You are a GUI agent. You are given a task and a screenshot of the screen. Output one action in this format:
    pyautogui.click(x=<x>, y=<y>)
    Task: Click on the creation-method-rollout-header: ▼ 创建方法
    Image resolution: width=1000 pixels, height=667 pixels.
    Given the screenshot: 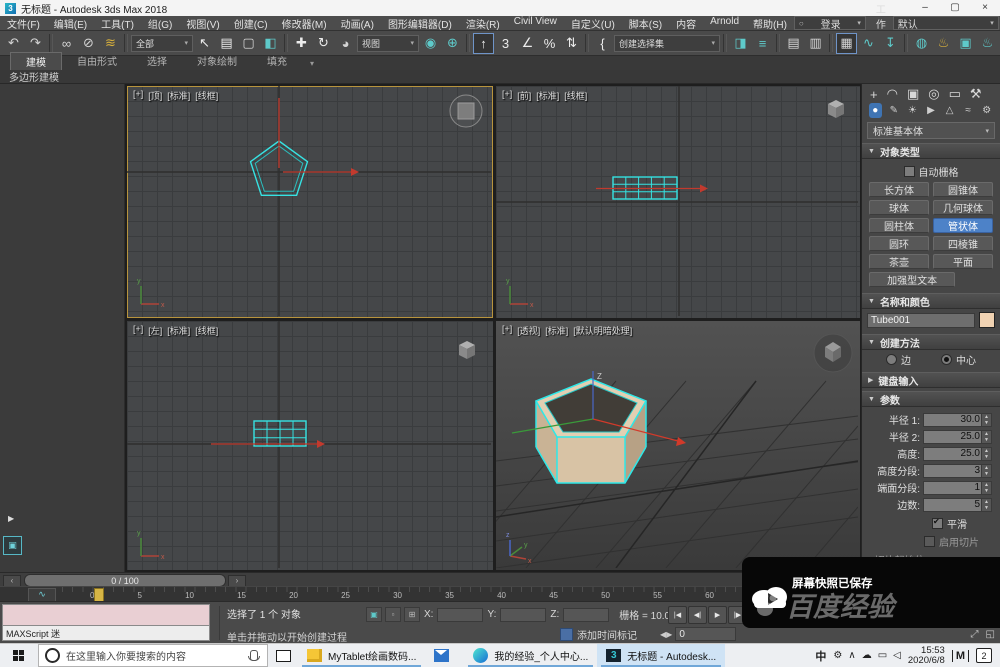 What is the action you would take?
    pyautogui.click(x=931, y=342)
    